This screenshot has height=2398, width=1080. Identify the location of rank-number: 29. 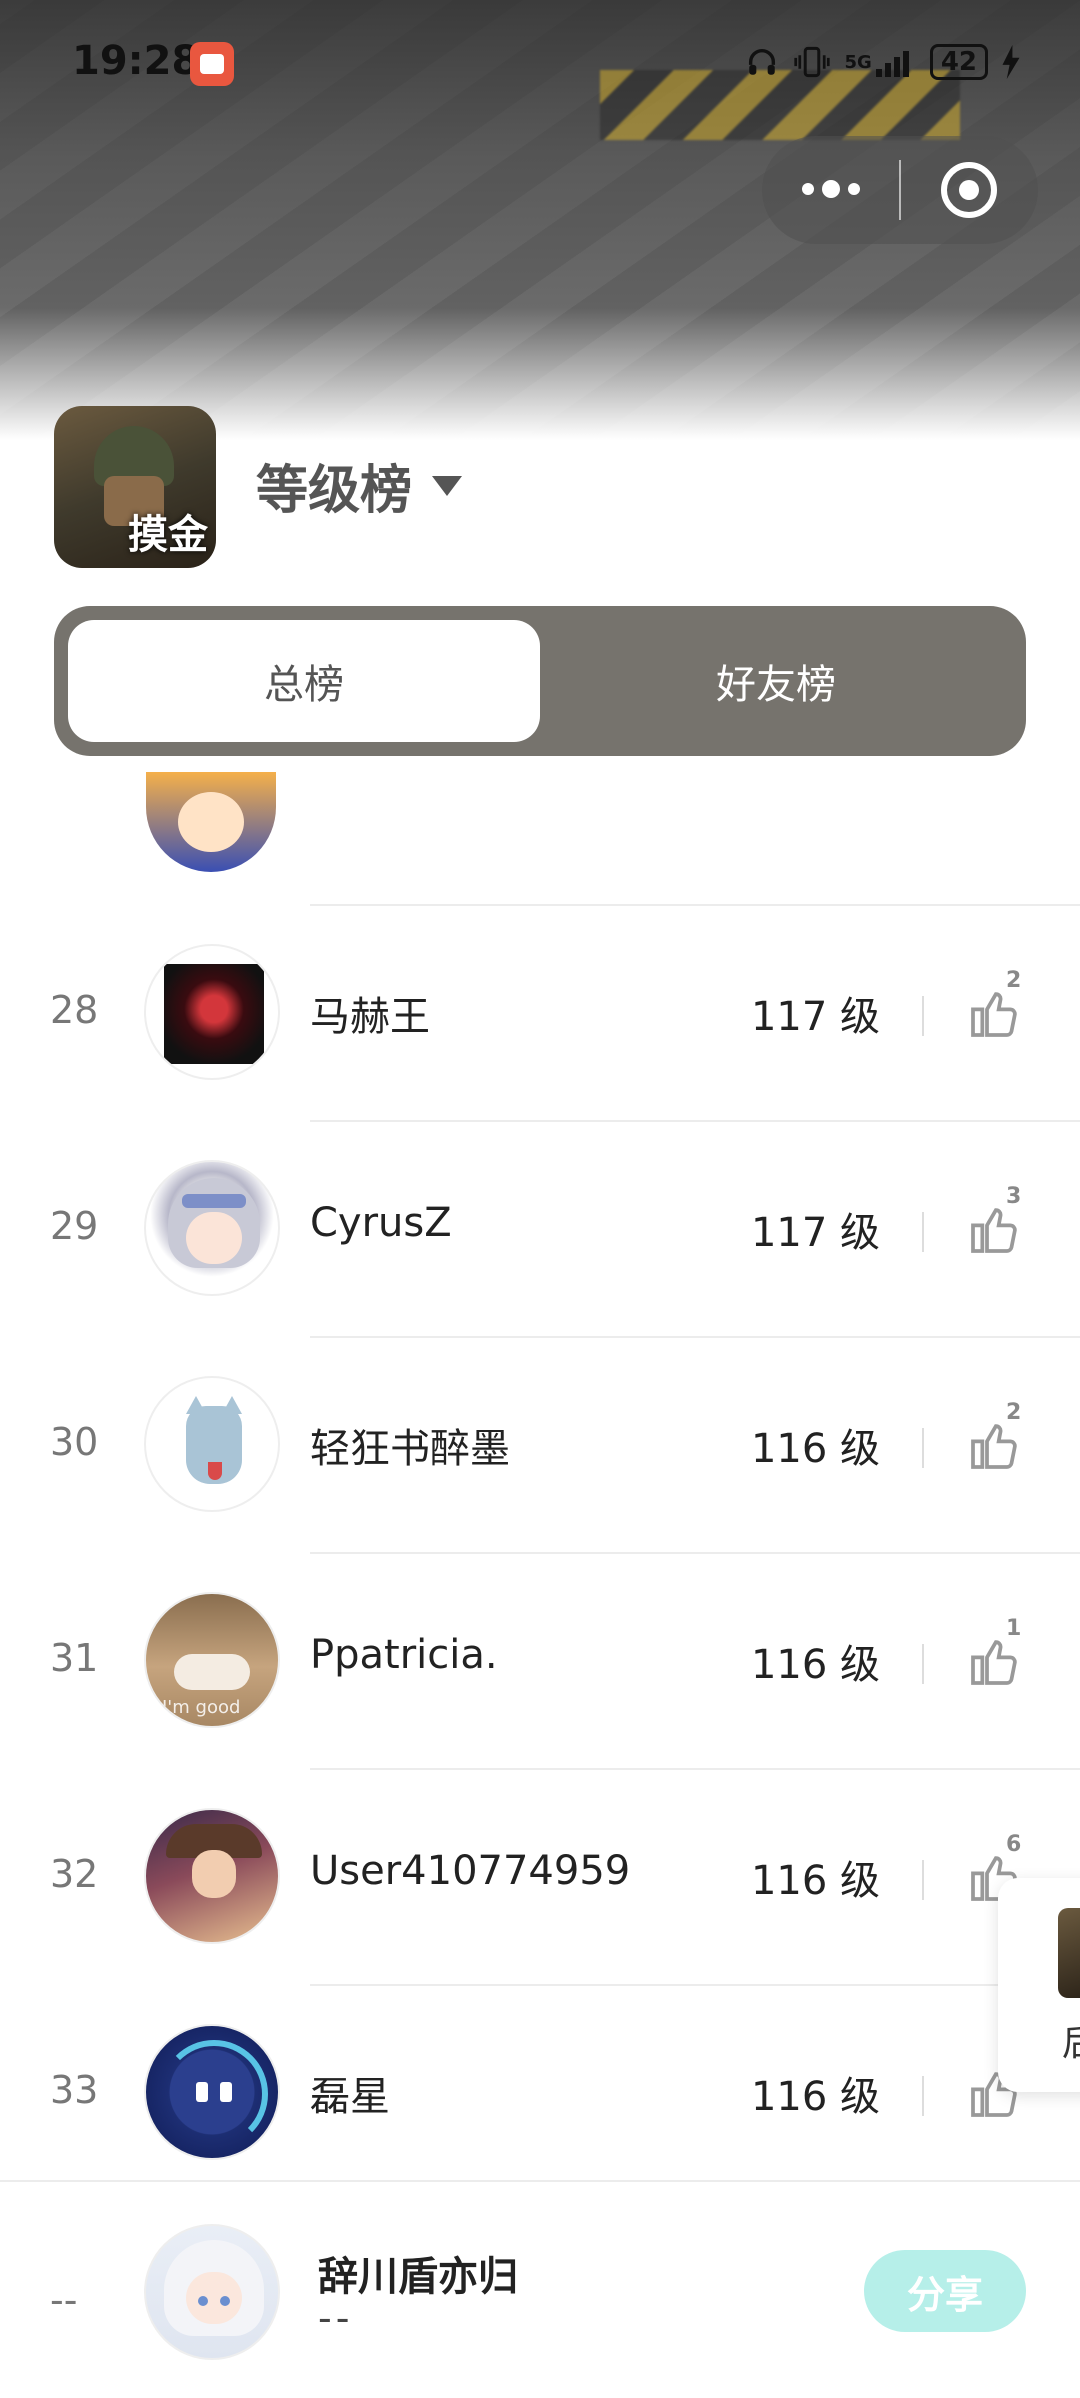
(74, 1226).